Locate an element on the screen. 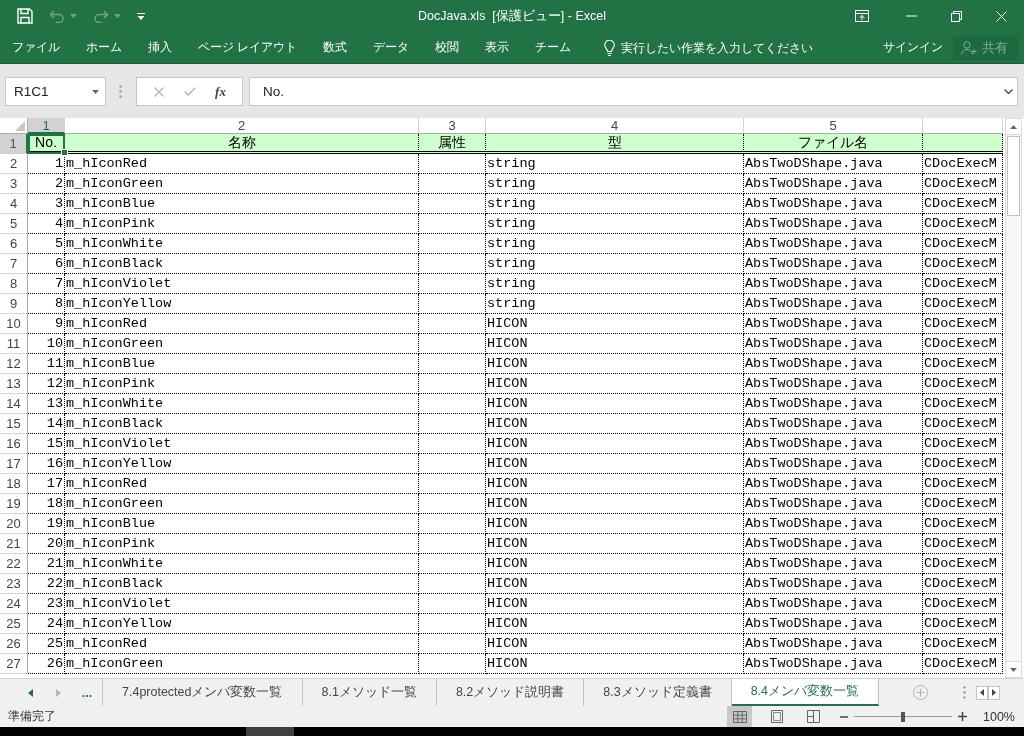 This screenshot has height=736, width=1024. minimize-icon is located at coordinates (911, 16).